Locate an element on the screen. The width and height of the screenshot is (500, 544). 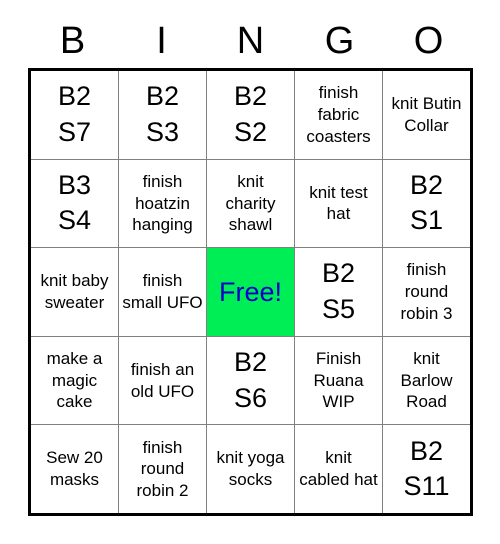
bingo-cell-label: finish an old UFO is located at coordinates (162, 380).